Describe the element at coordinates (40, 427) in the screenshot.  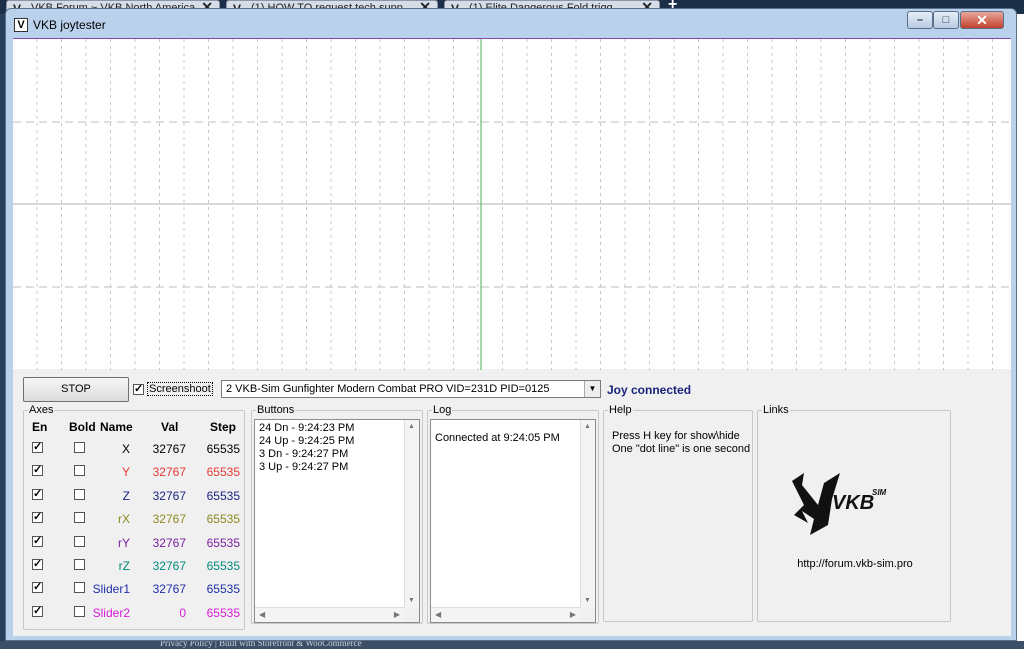
I see `header-en: En` at that location.